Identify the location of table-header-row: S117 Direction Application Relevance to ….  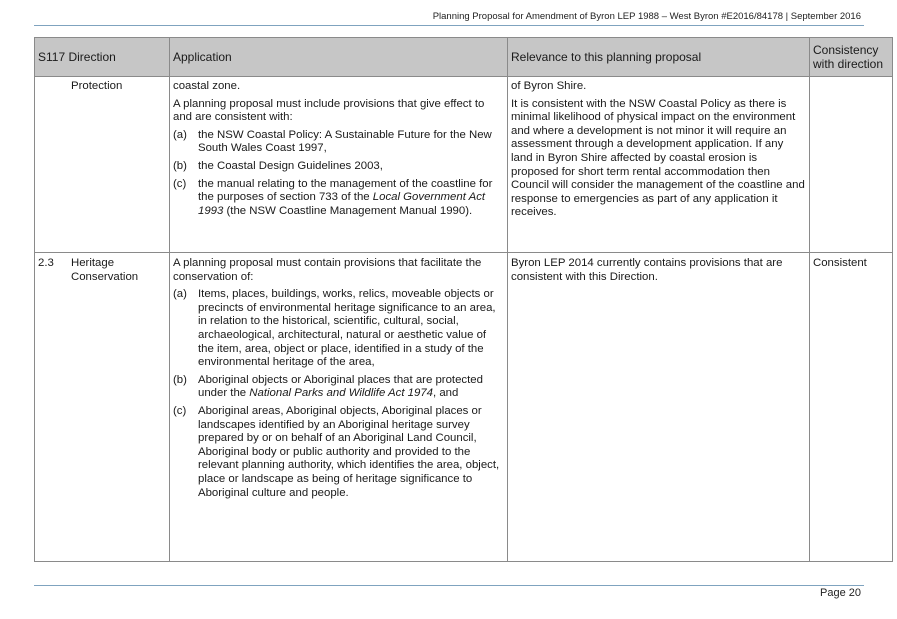
(463, 57).